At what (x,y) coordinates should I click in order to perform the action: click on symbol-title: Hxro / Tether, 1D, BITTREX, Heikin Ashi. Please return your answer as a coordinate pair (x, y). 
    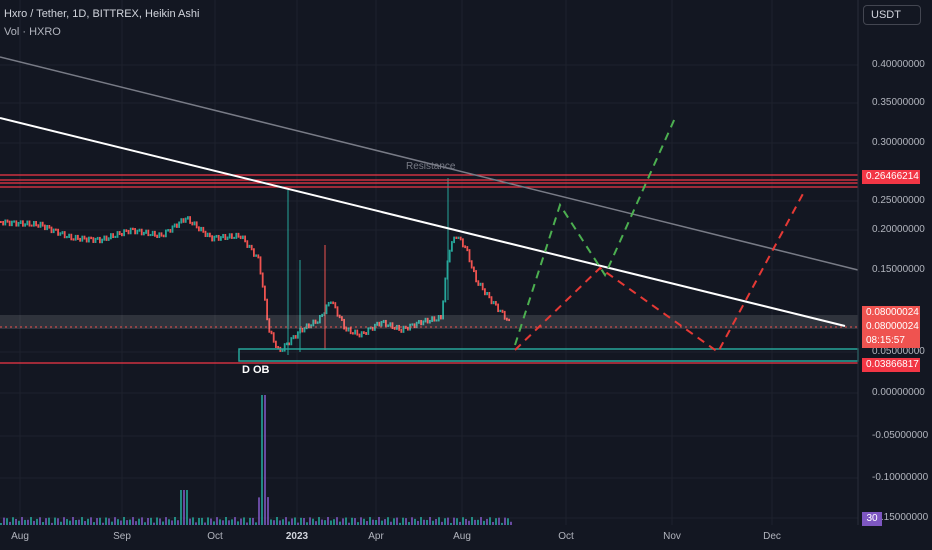
    Looking at the image, I should click on (101, 14).